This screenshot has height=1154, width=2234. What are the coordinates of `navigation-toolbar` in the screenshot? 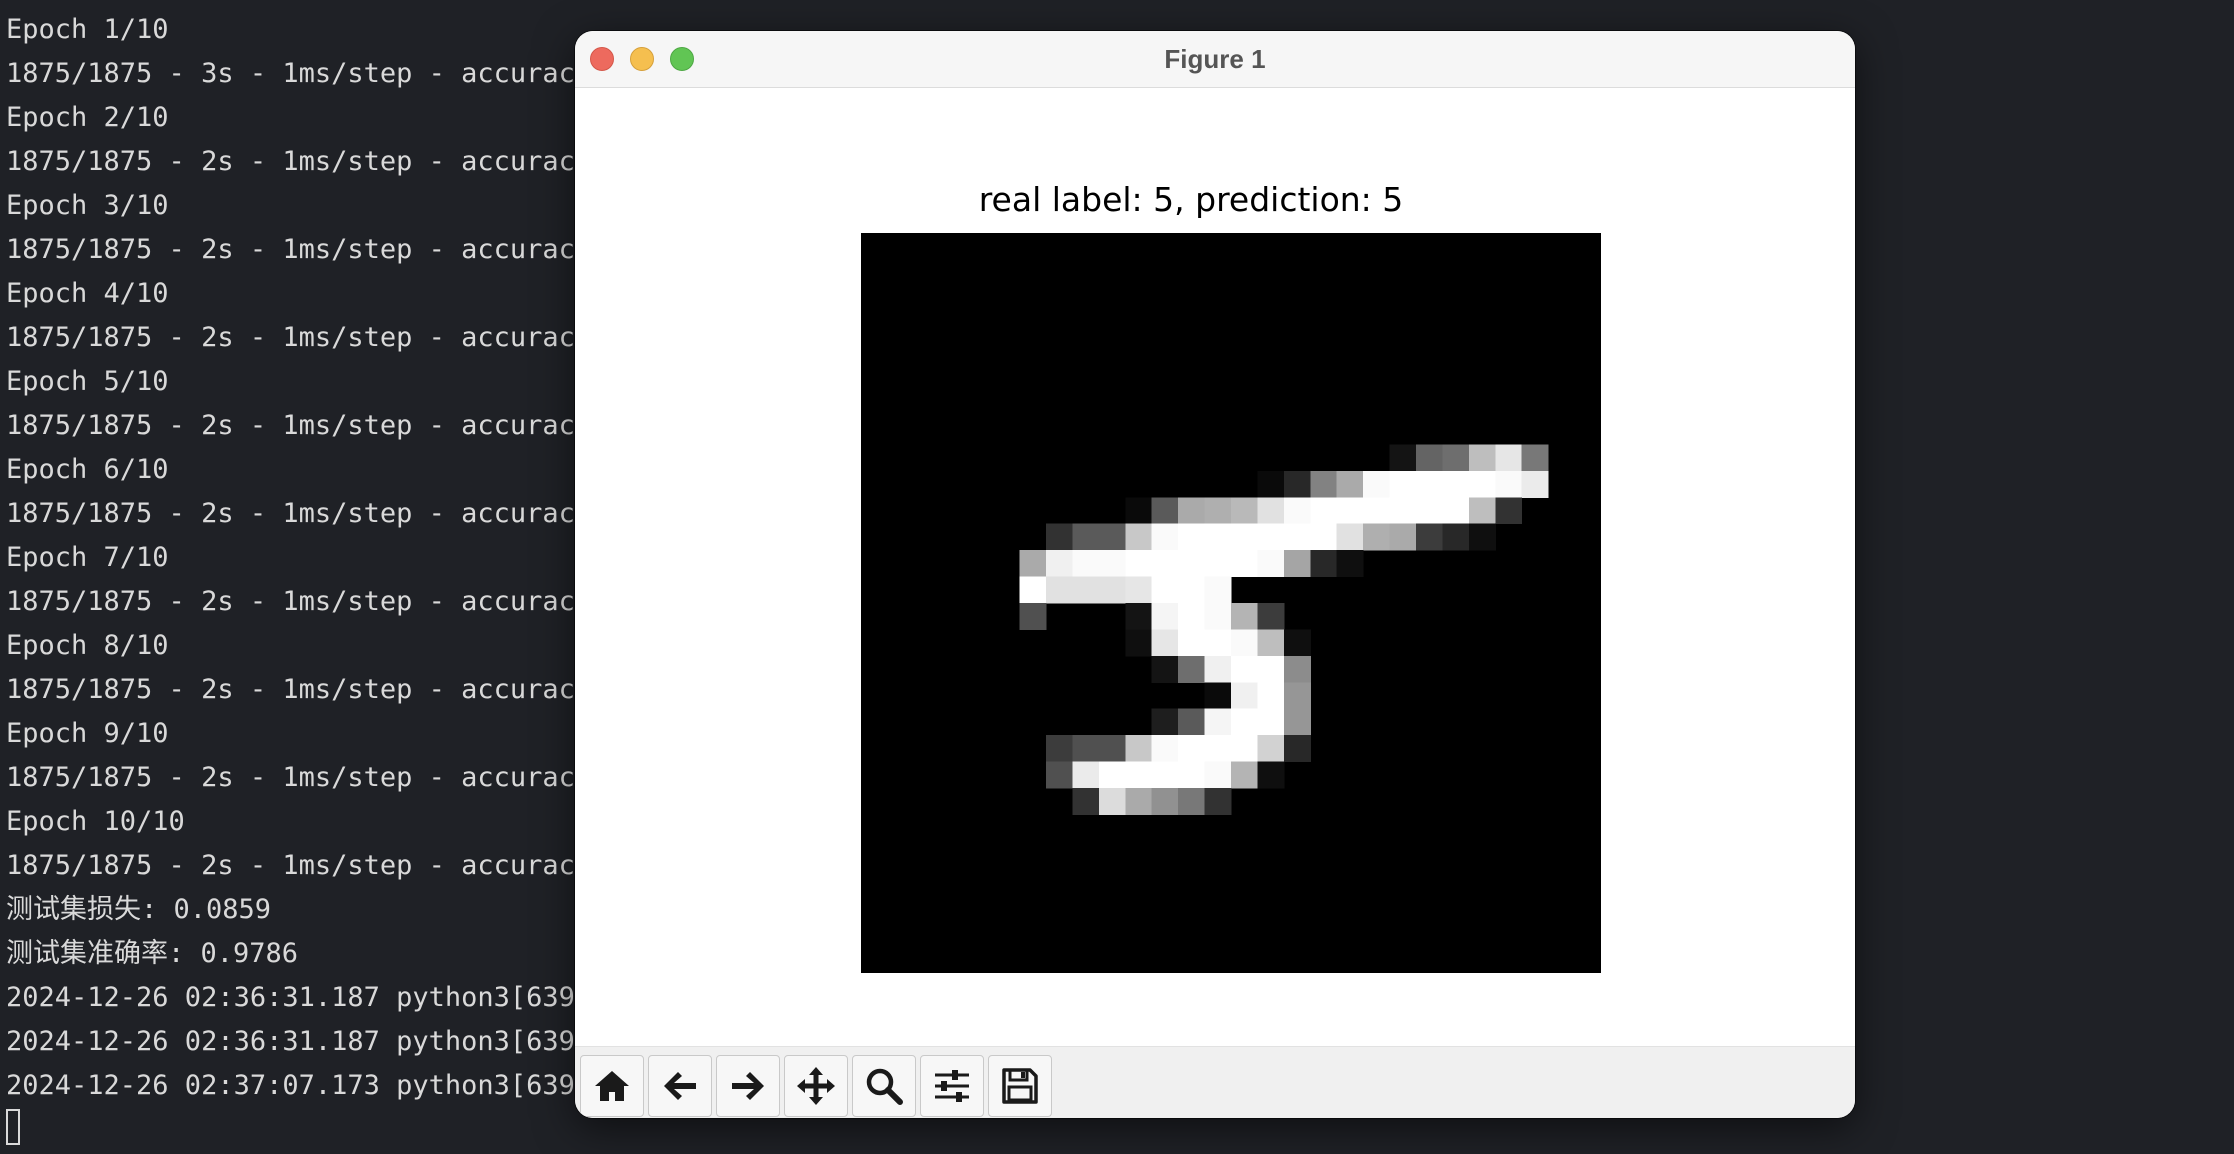 It's located at (1215, 1082).